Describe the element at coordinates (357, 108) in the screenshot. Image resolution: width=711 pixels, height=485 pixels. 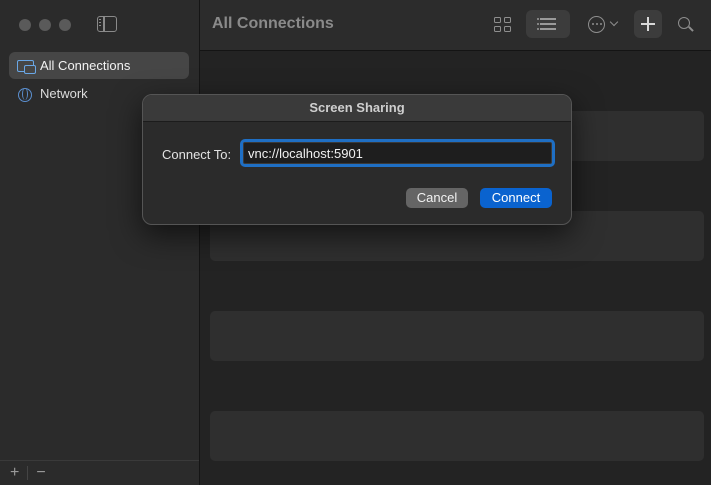
I see `dialog-title: Screen Sharing` at that location.